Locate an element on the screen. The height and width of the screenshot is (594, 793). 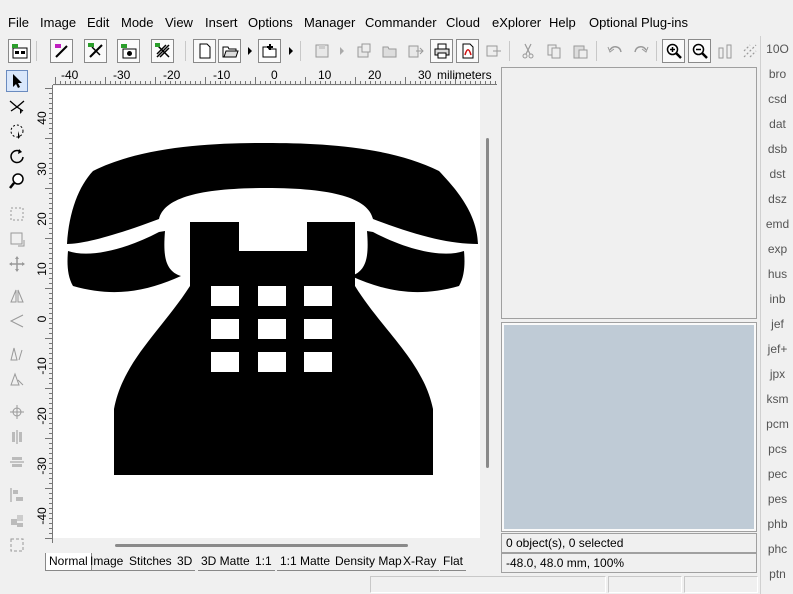
align-h-icon is located at coordinates (17, 437).